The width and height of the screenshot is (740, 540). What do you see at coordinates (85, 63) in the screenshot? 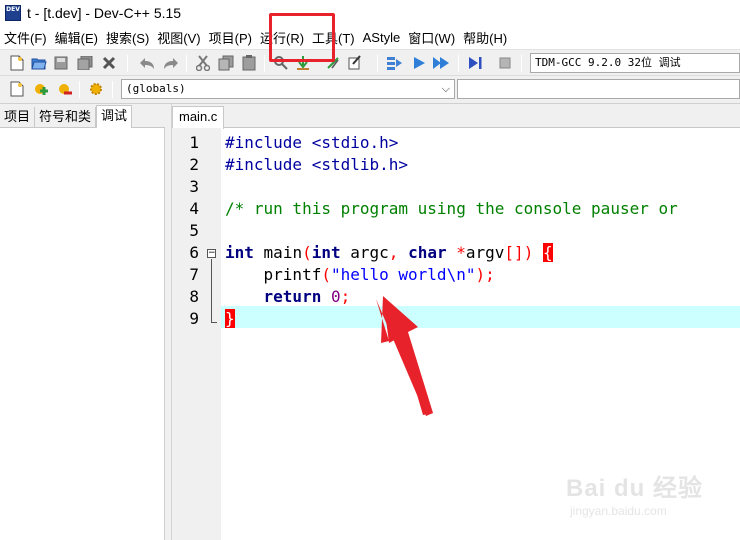
I see `save-all-icon` at bounding box center [85, 63].